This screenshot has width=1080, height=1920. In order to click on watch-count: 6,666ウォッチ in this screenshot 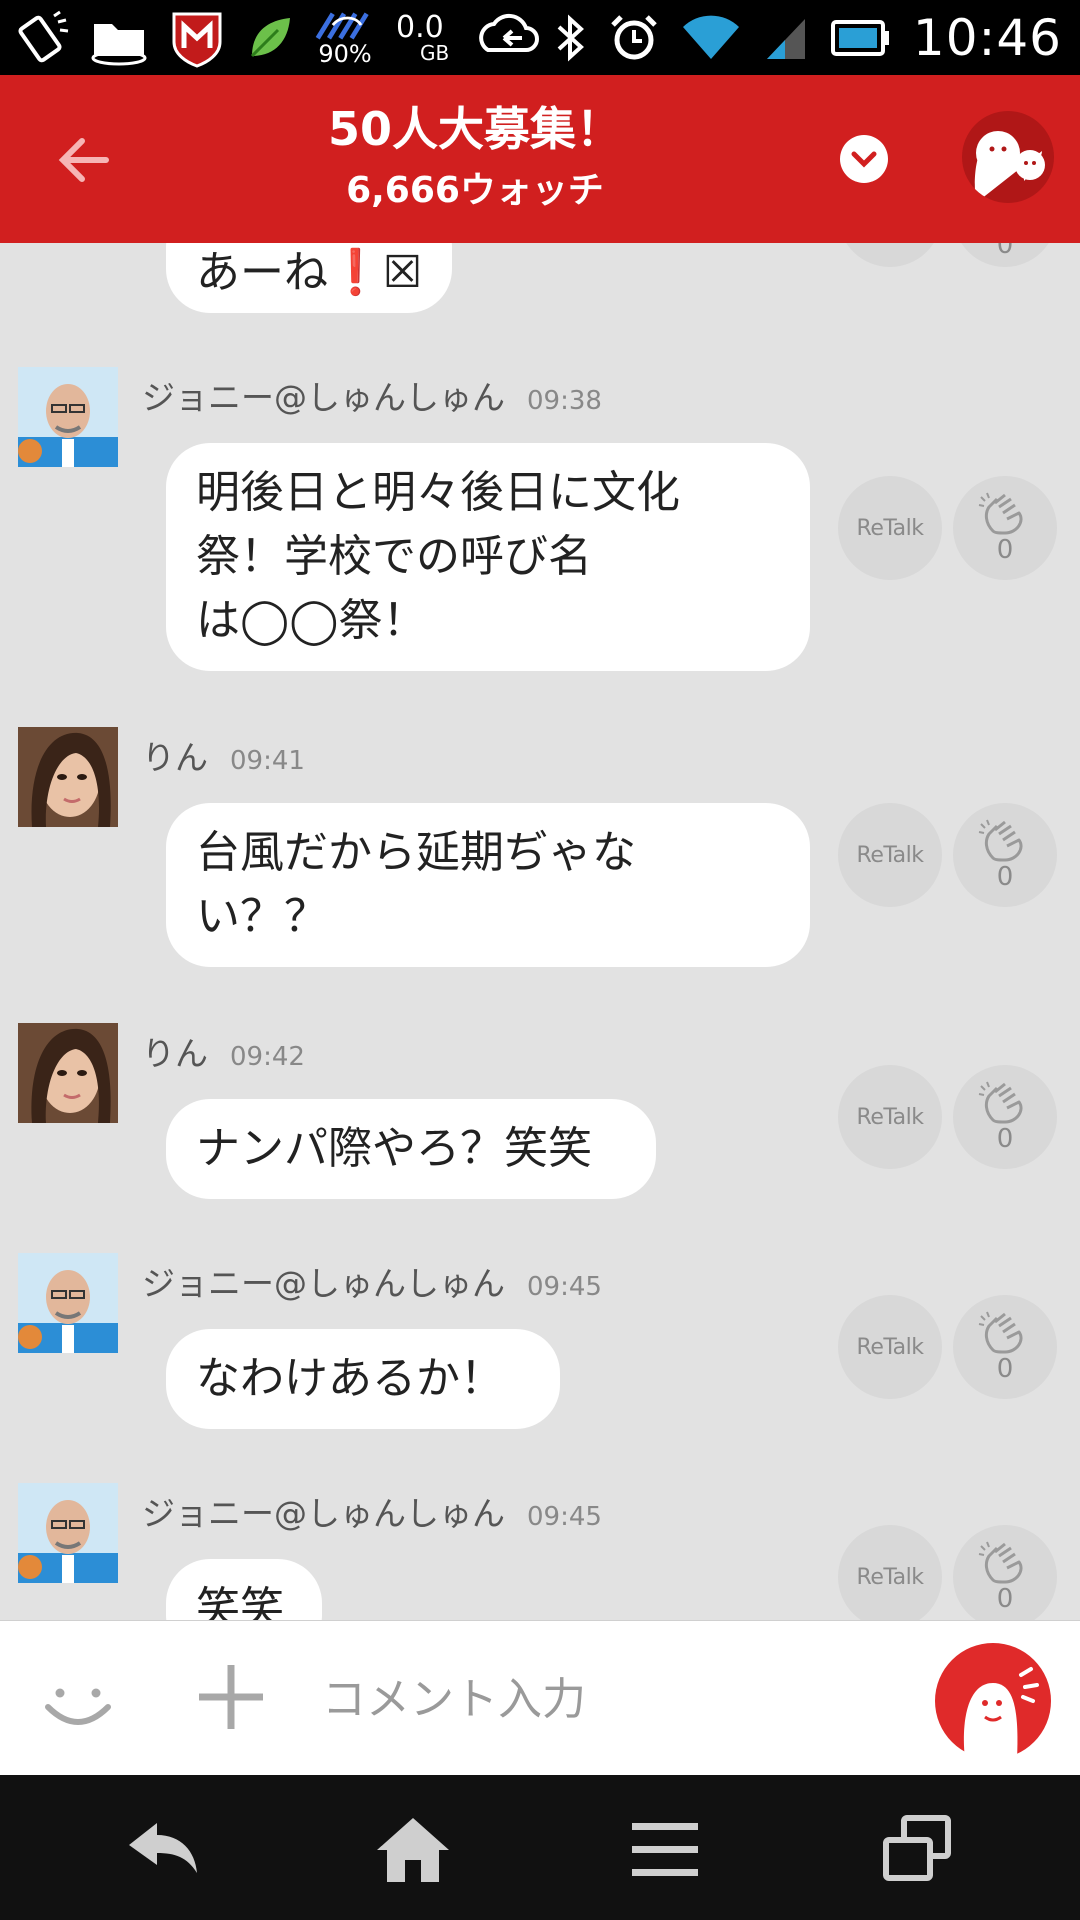, I will do `click(475, 190)`.